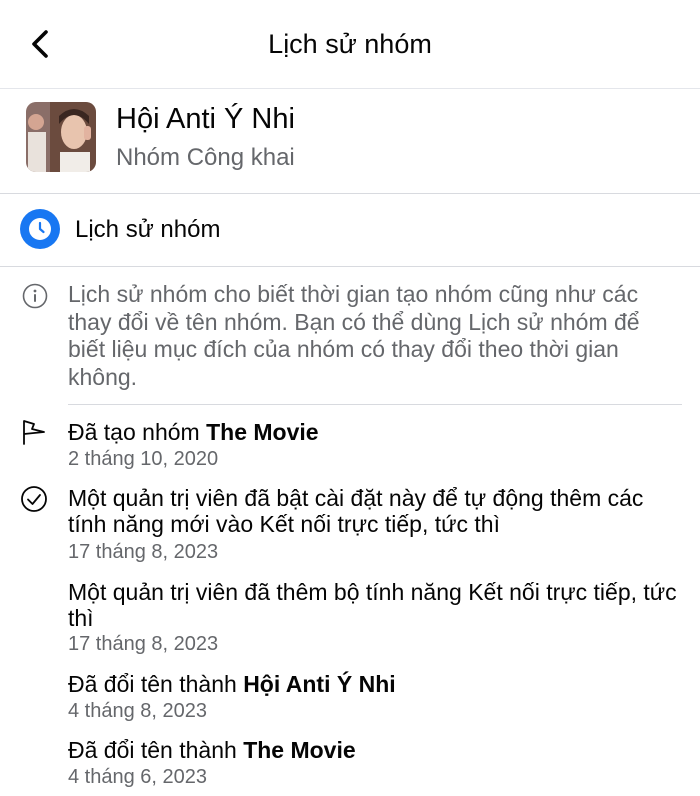 Image resolution: width=700 pixels, height=796 pixels. What do you see at coordinates (40, 229) in the screenshot?
I see `clock-icon` at bounding box center [40, 229].